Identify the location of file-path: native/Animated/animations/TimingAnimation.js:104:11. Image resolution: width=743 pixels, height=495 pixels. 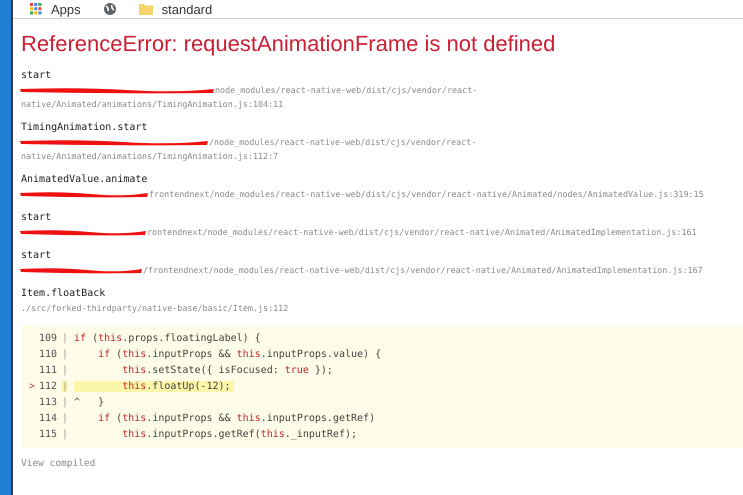
(152, 104).